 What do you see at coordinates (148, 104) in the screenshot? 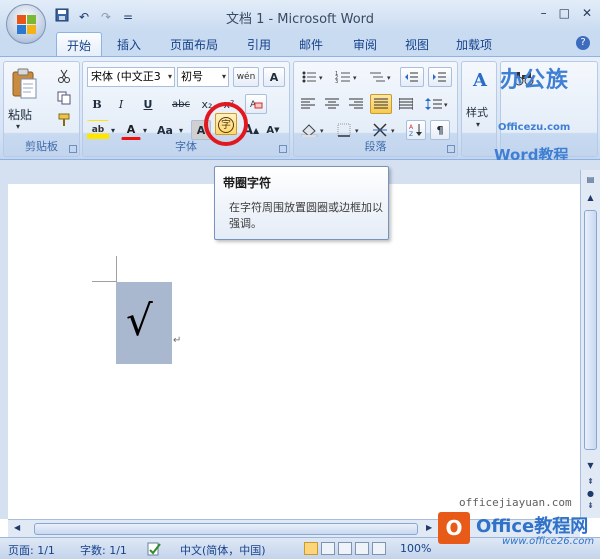
I see `underline-button: U` at bounding box center [148, 104].